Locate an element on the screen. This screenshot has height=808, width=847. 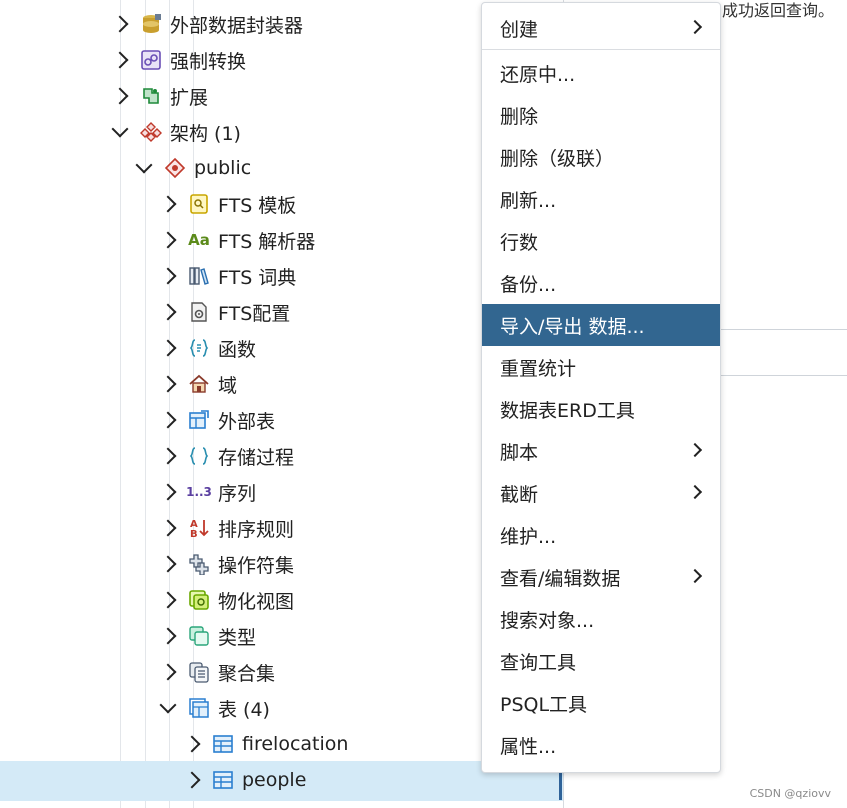
menu-item-psql-tool: PSQL工具 is located at coordinates (601, 703).